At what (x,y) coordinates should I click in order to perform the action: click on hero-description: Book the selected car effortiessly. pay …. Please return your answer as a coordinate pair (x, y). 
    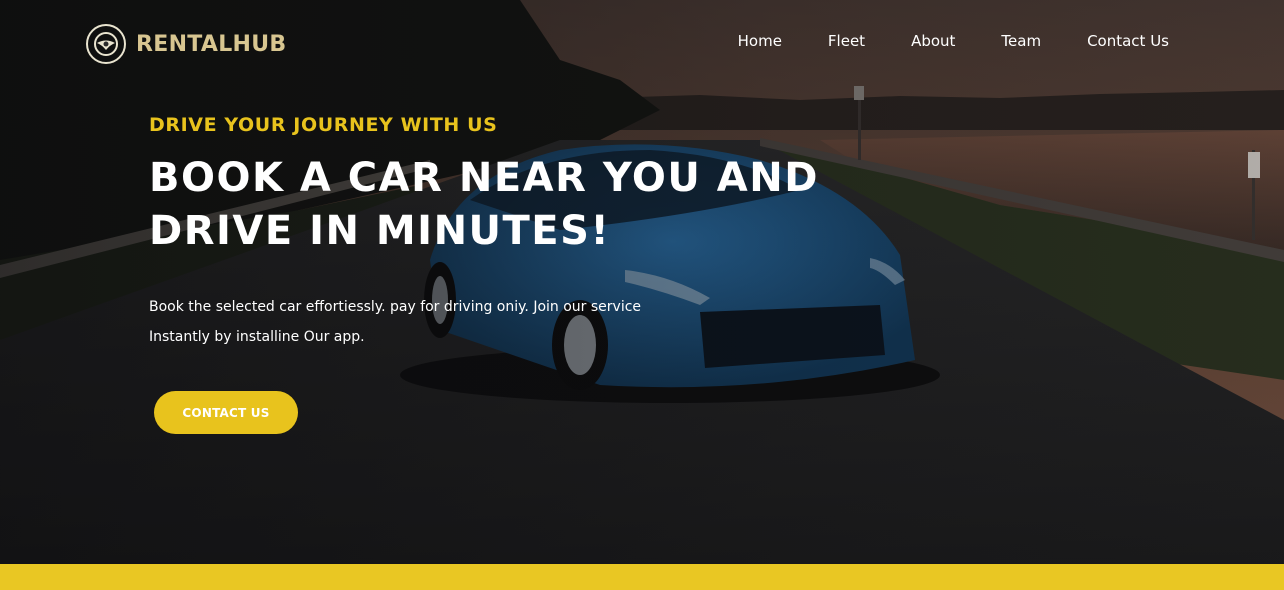
    Looking at the image, I should click on (449, 322).